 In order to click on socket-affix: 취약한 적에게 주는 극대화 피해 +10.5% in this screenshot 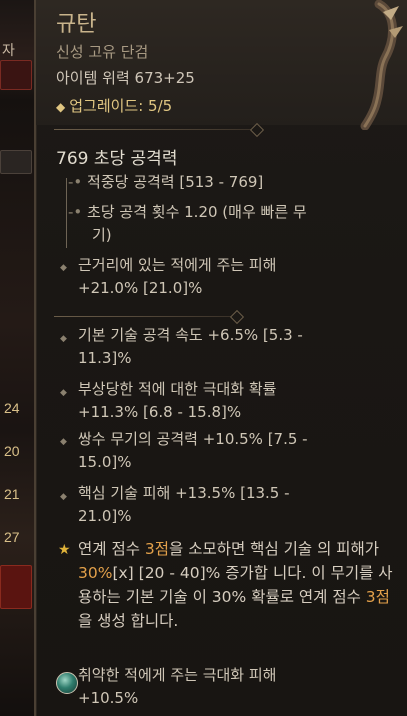, I will do `click(177, 686)`.